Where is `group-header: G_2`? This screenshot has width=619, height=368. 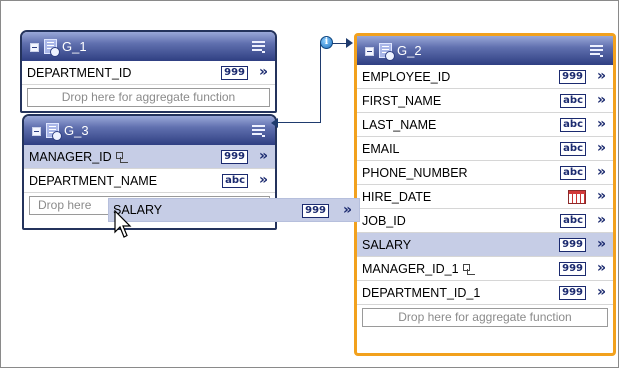
group-header: G_2 is located at coordinates (485, 50).